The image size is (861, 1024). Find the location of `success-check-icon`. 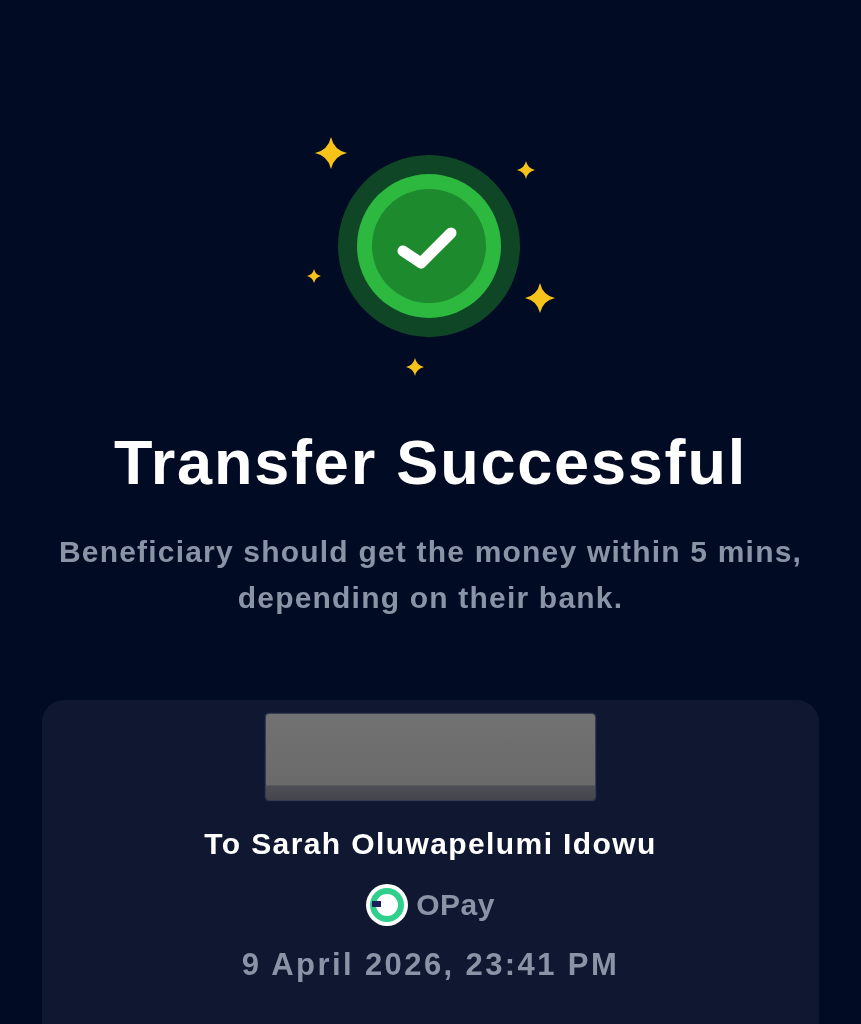

success-check-icon is located at coordinates (429, 246).